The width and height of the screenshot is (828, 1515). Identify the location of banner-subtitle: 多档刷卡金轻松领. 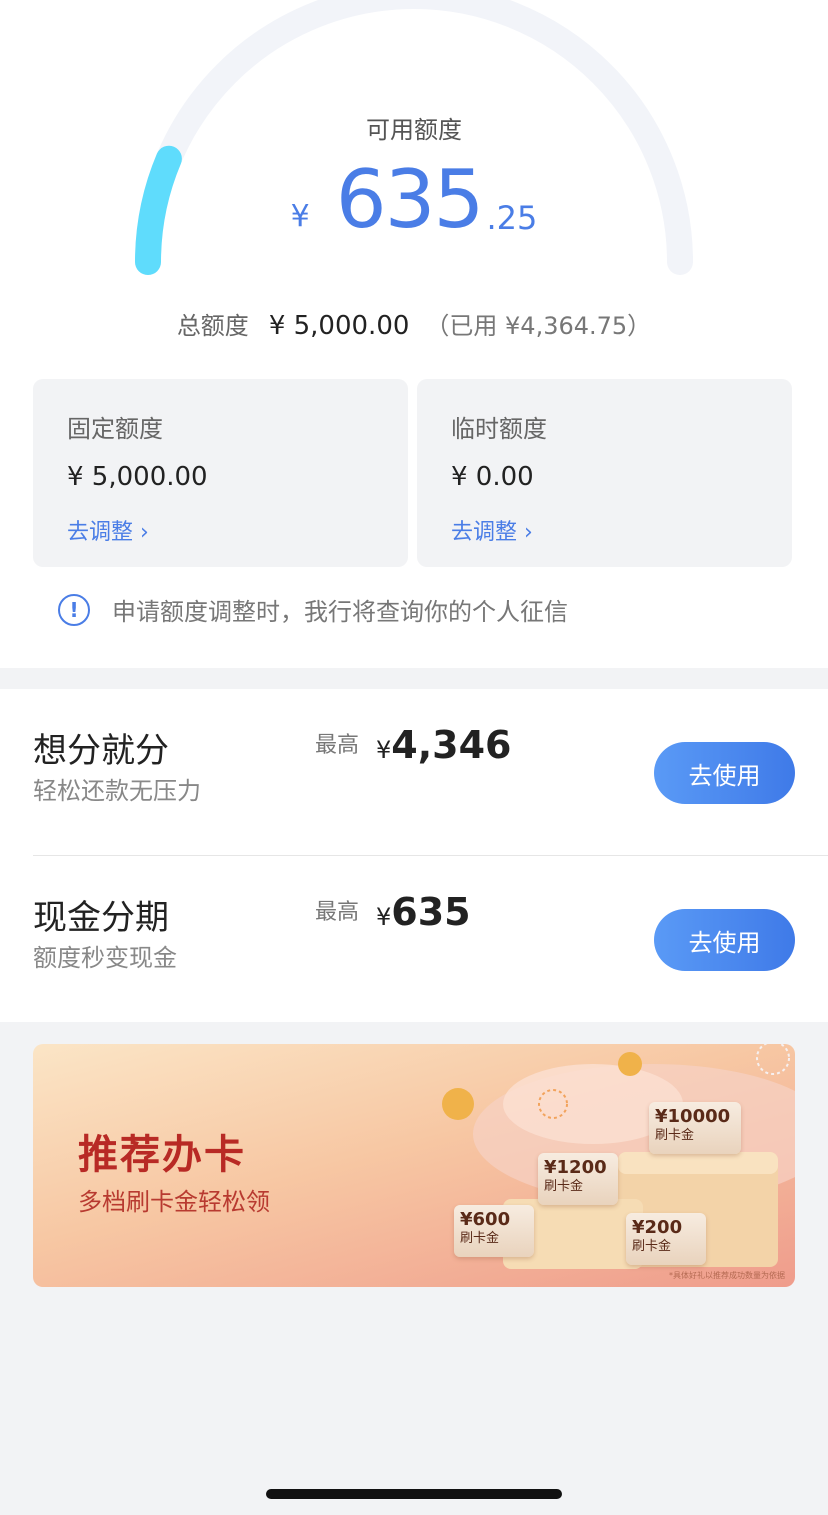
(174, 1202).